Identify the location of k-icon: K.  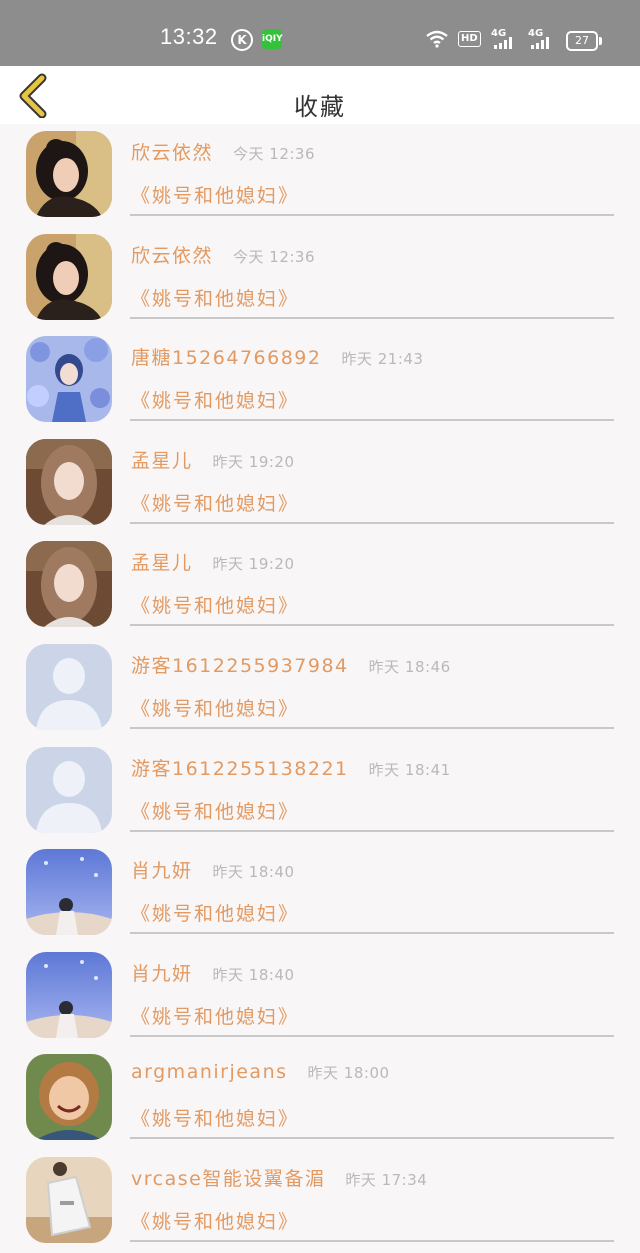
(242, 40).